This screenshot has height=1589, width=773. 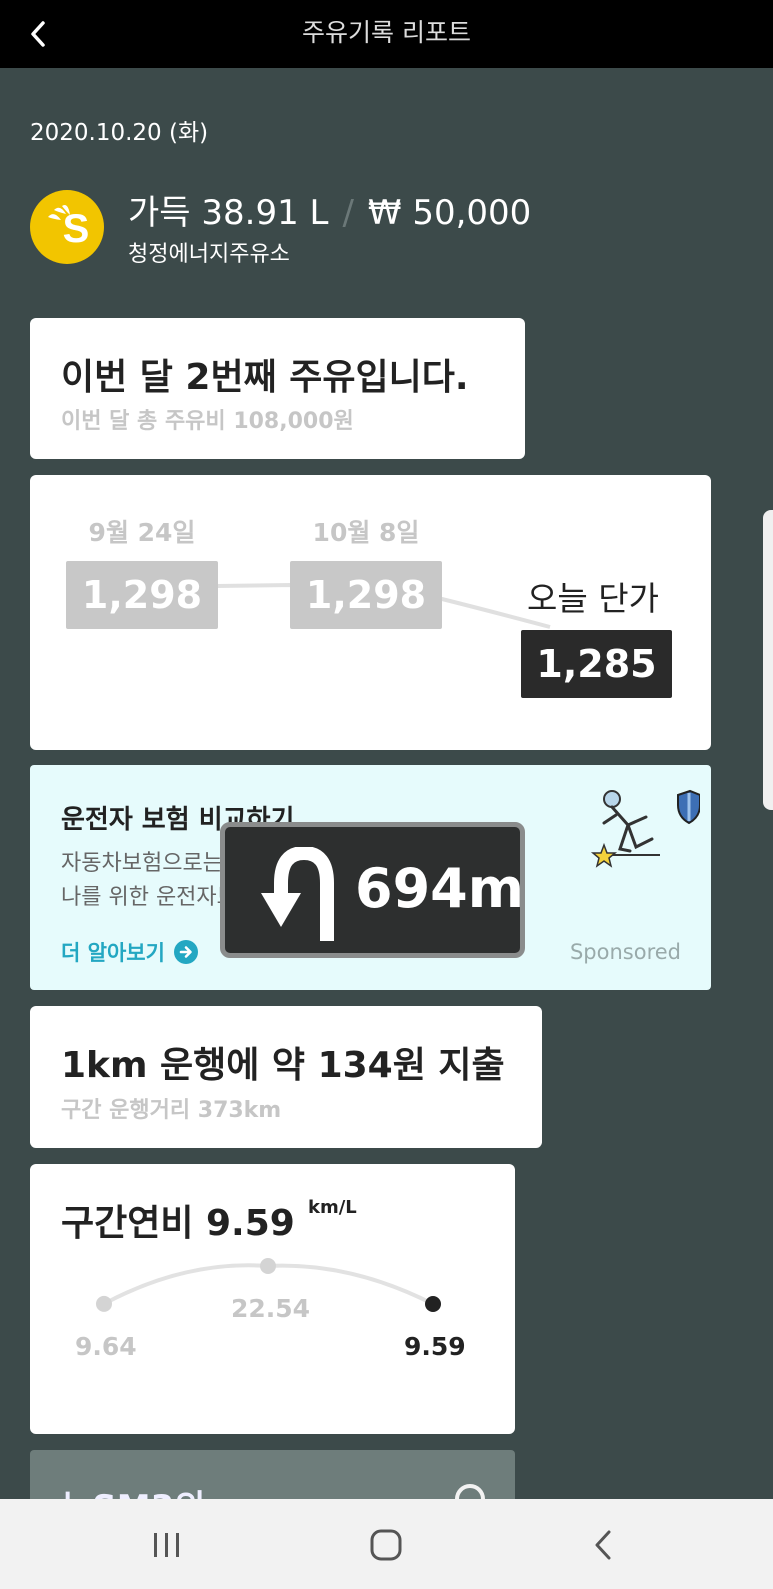 I want to click on cost-per-km-card: 1km 운행에 약 134원 지출 구간 운행거리 373km, so click(x=286, y=1077).